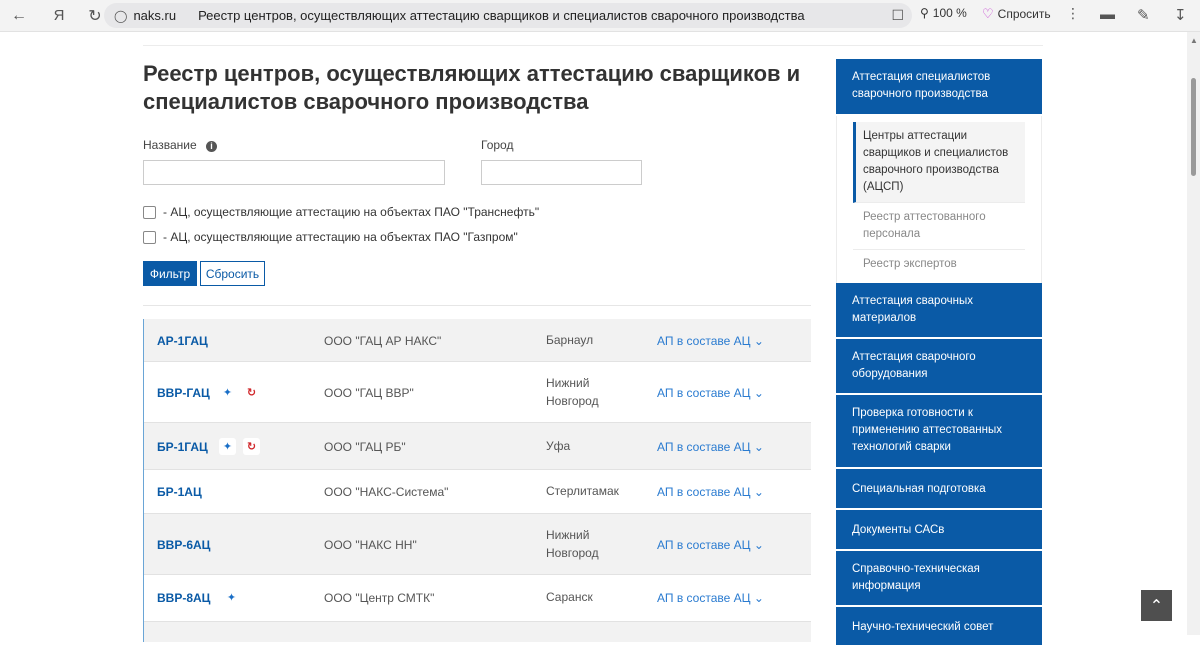  Describe the element at coordinates (170, 273) in the screenshot. I see `filter-button: Фильтр` at that location.